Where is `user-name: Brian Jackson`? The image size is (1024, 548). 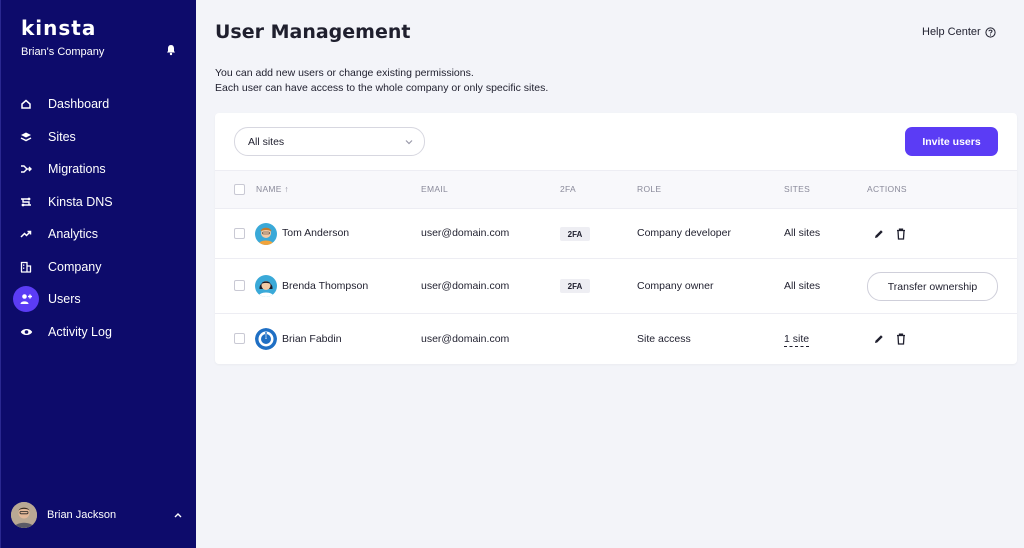 user-name: Brian Jackson is located at coordinates (82, 515).